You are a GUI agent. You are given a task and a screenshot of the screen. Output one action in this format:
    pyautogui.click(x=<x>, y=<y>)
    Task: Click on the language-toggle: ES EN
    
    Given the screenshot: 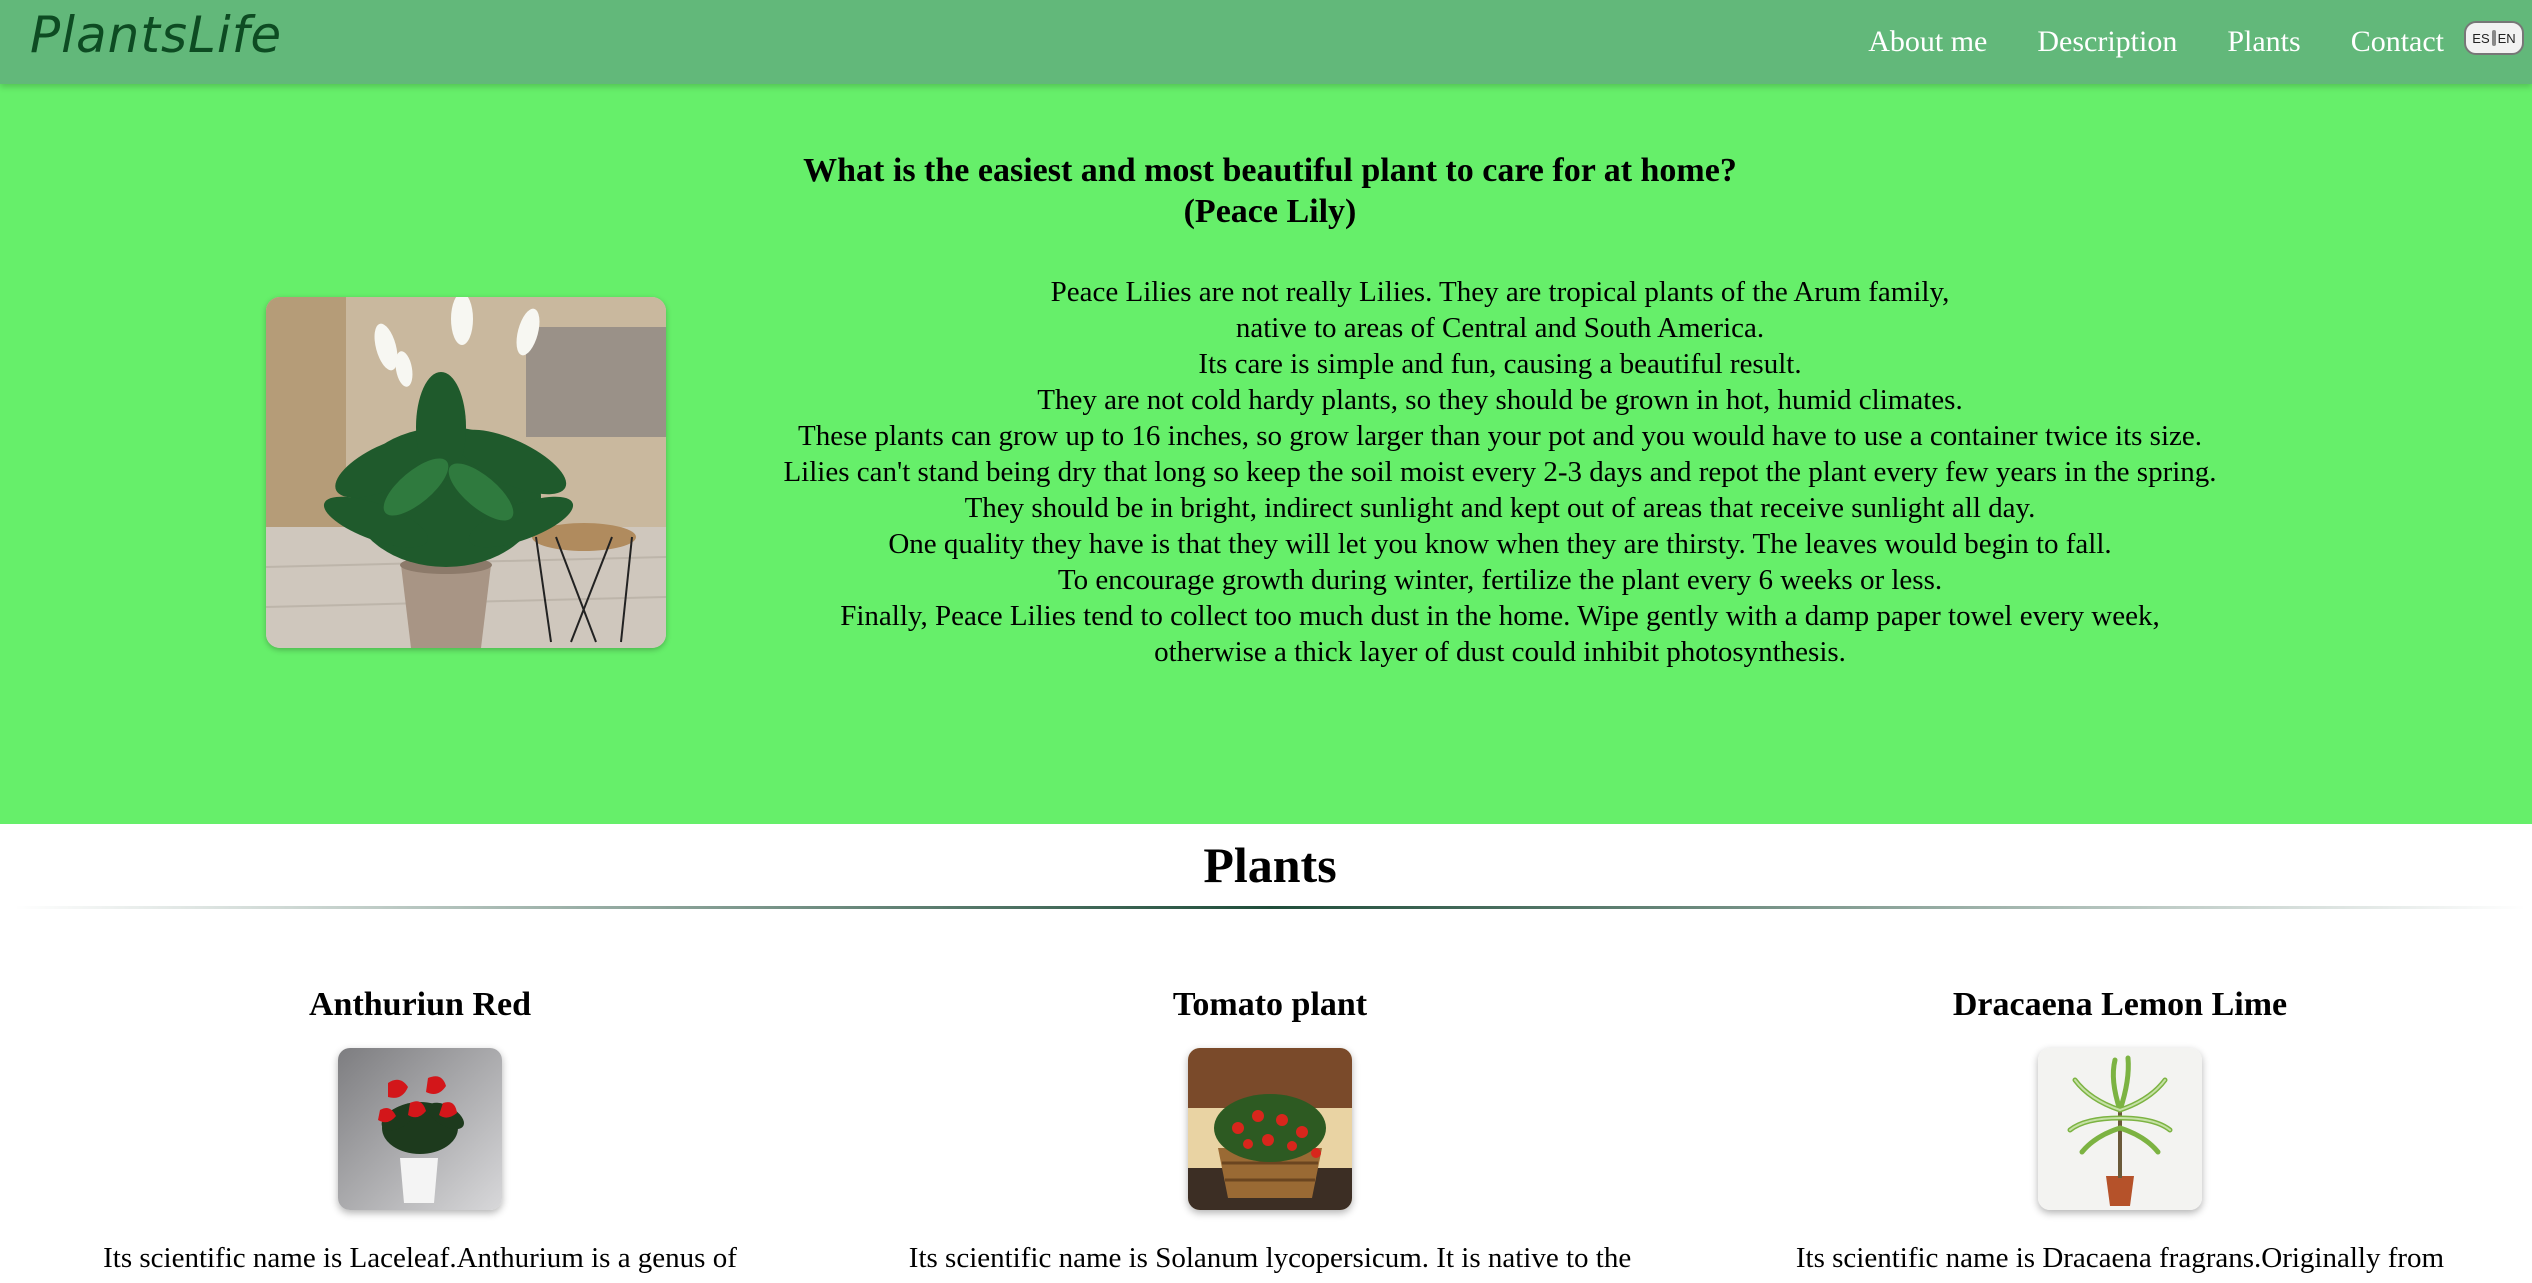 What is the action you would take?
    pyautogui.click(x=2494, y=38)
    